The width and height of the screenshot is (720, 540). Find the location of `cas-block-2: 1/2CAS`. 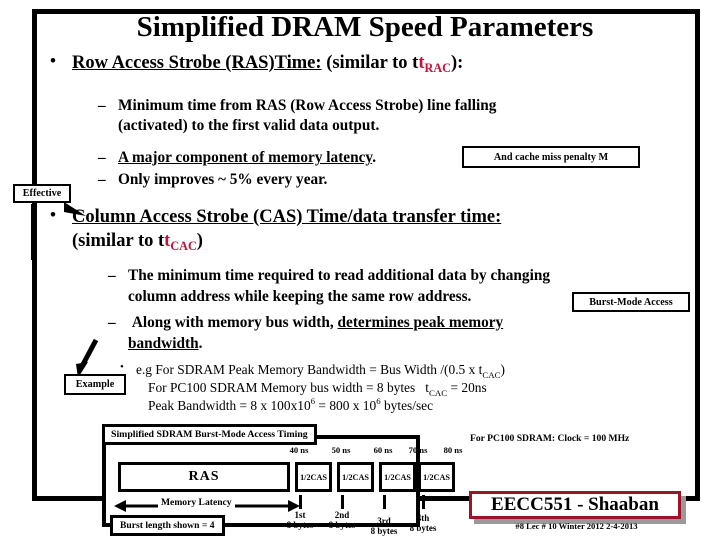

cas-block-2: 1/2CAS is located at coordinates (355, 477).